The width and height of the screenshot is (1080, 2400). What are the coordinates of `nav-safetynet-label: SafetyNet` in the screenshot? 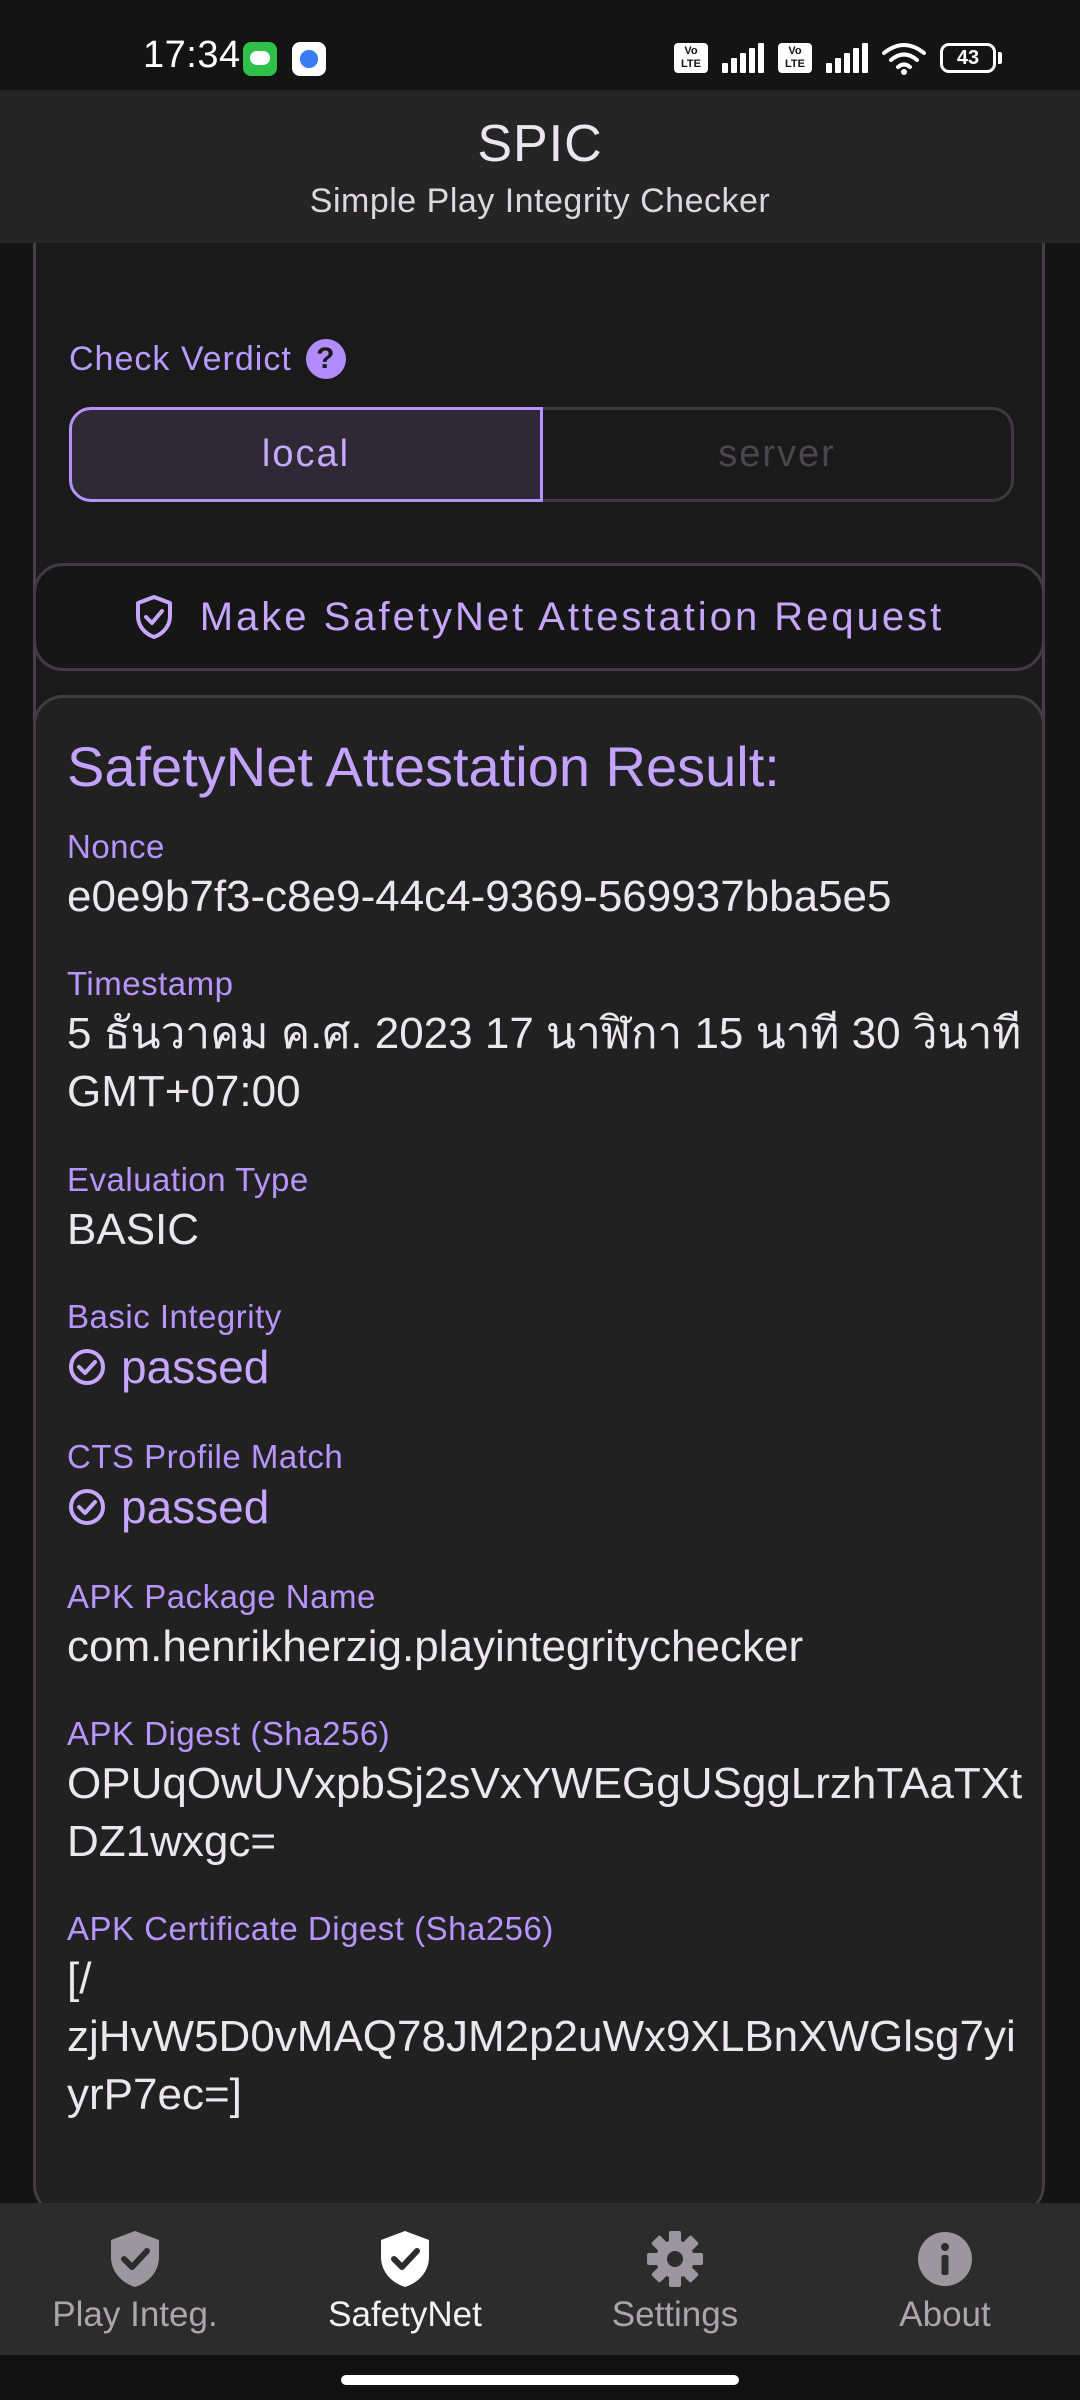 It's located at (405, 2314).